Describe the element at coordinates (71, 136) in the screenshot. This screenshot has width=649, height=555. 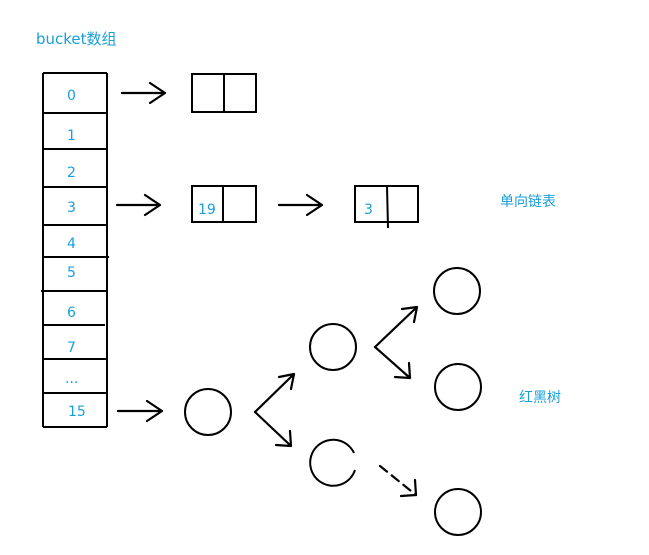
I see `bucket-index: 1` at that location.